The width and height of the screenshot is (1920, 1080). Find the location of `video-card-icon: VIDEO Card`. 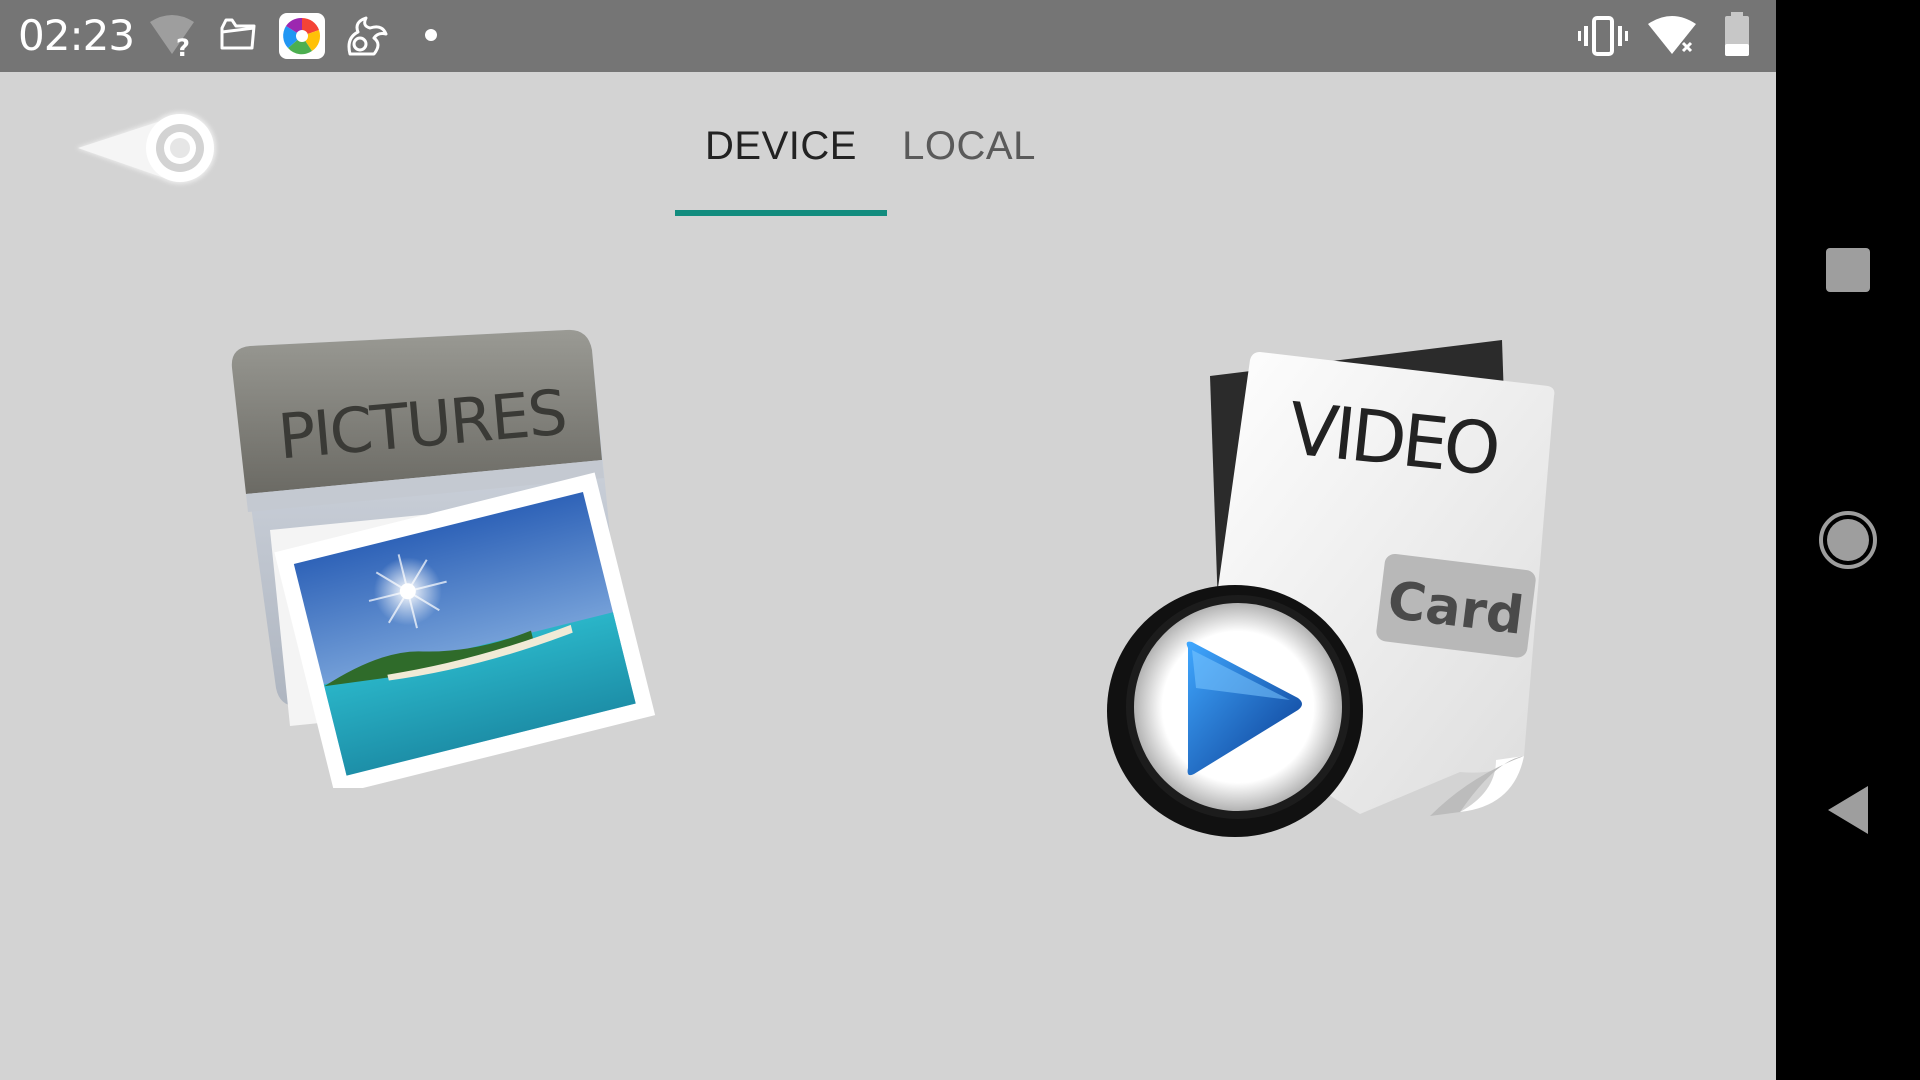

video-card-icon: VIDEO Card is located at coordinates (1331, 588).